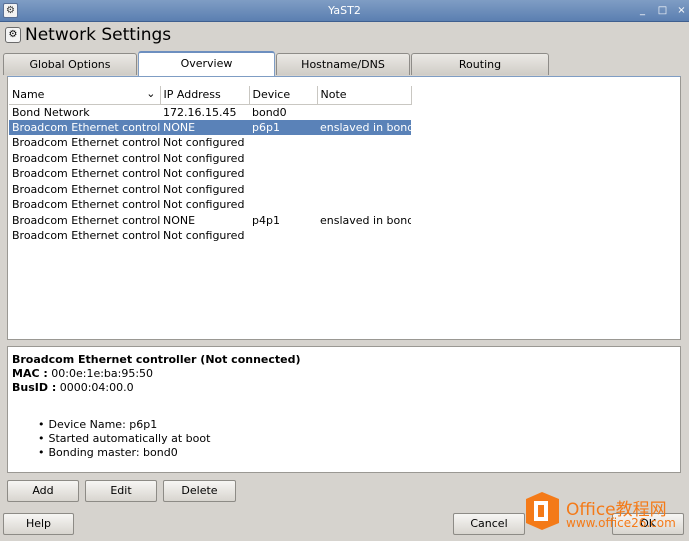 The image size is (689, 541). Describe the element at coordinates (96, 387) in the screenshot. I see `busid-value: 0000:04:00.0` at that location.